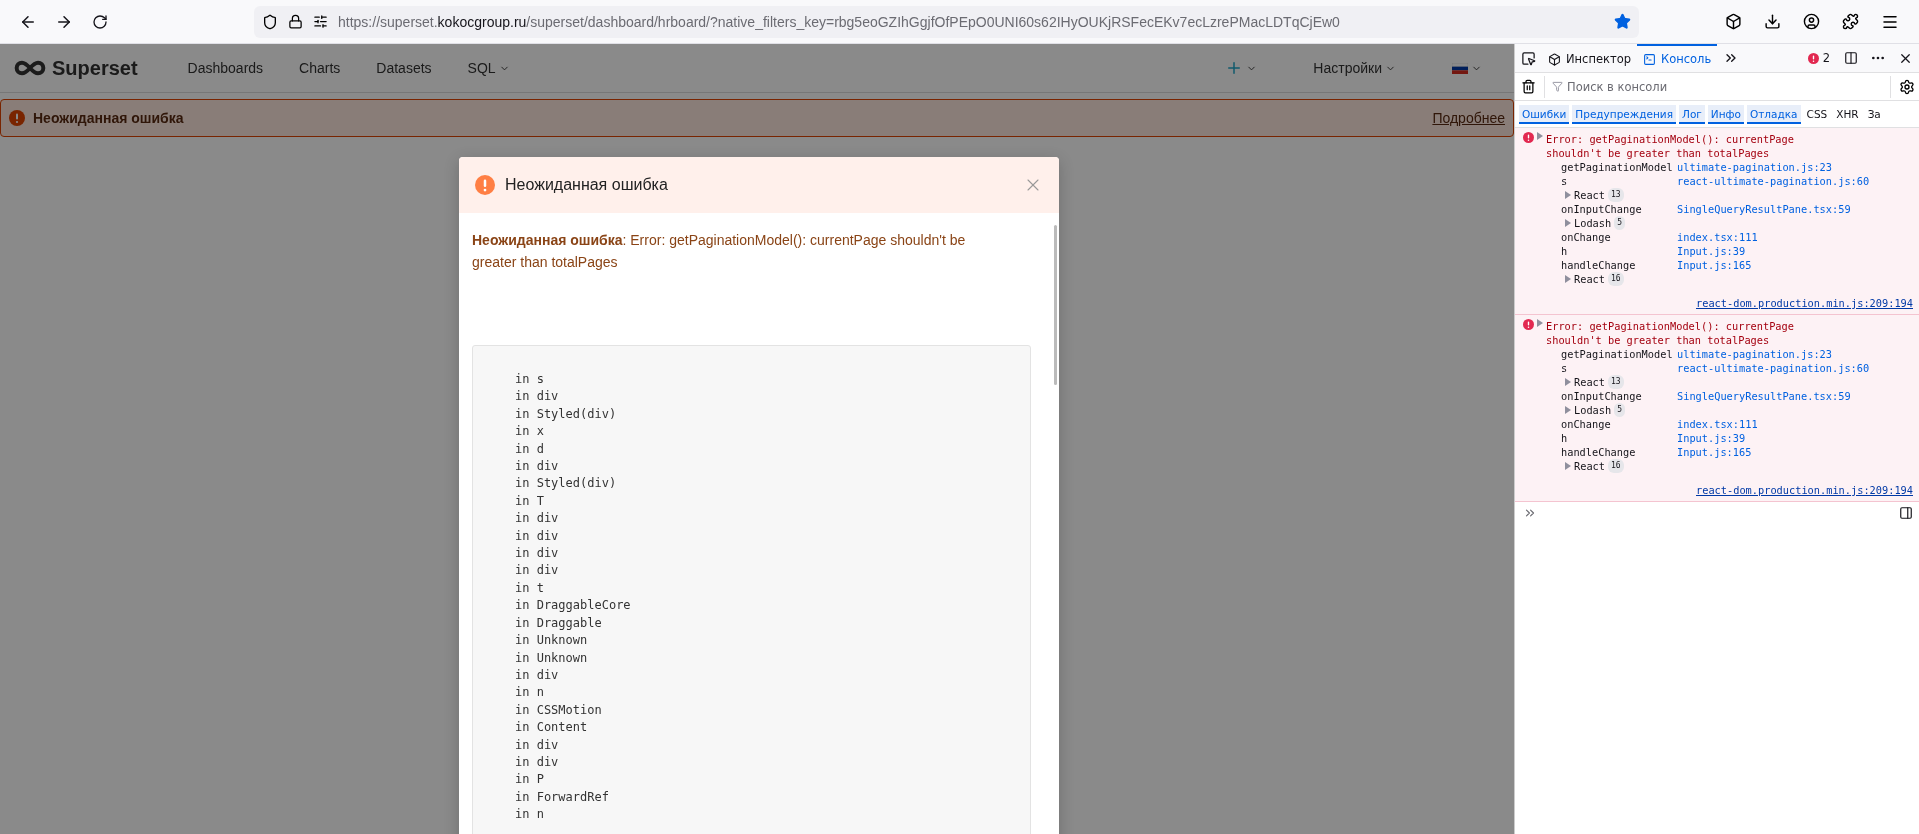 This screenshot has width=1919, height=834. Describe the element at coordinates (559, 710) in the screenshot. I see `stack-line: in CSSMotion` at that location.